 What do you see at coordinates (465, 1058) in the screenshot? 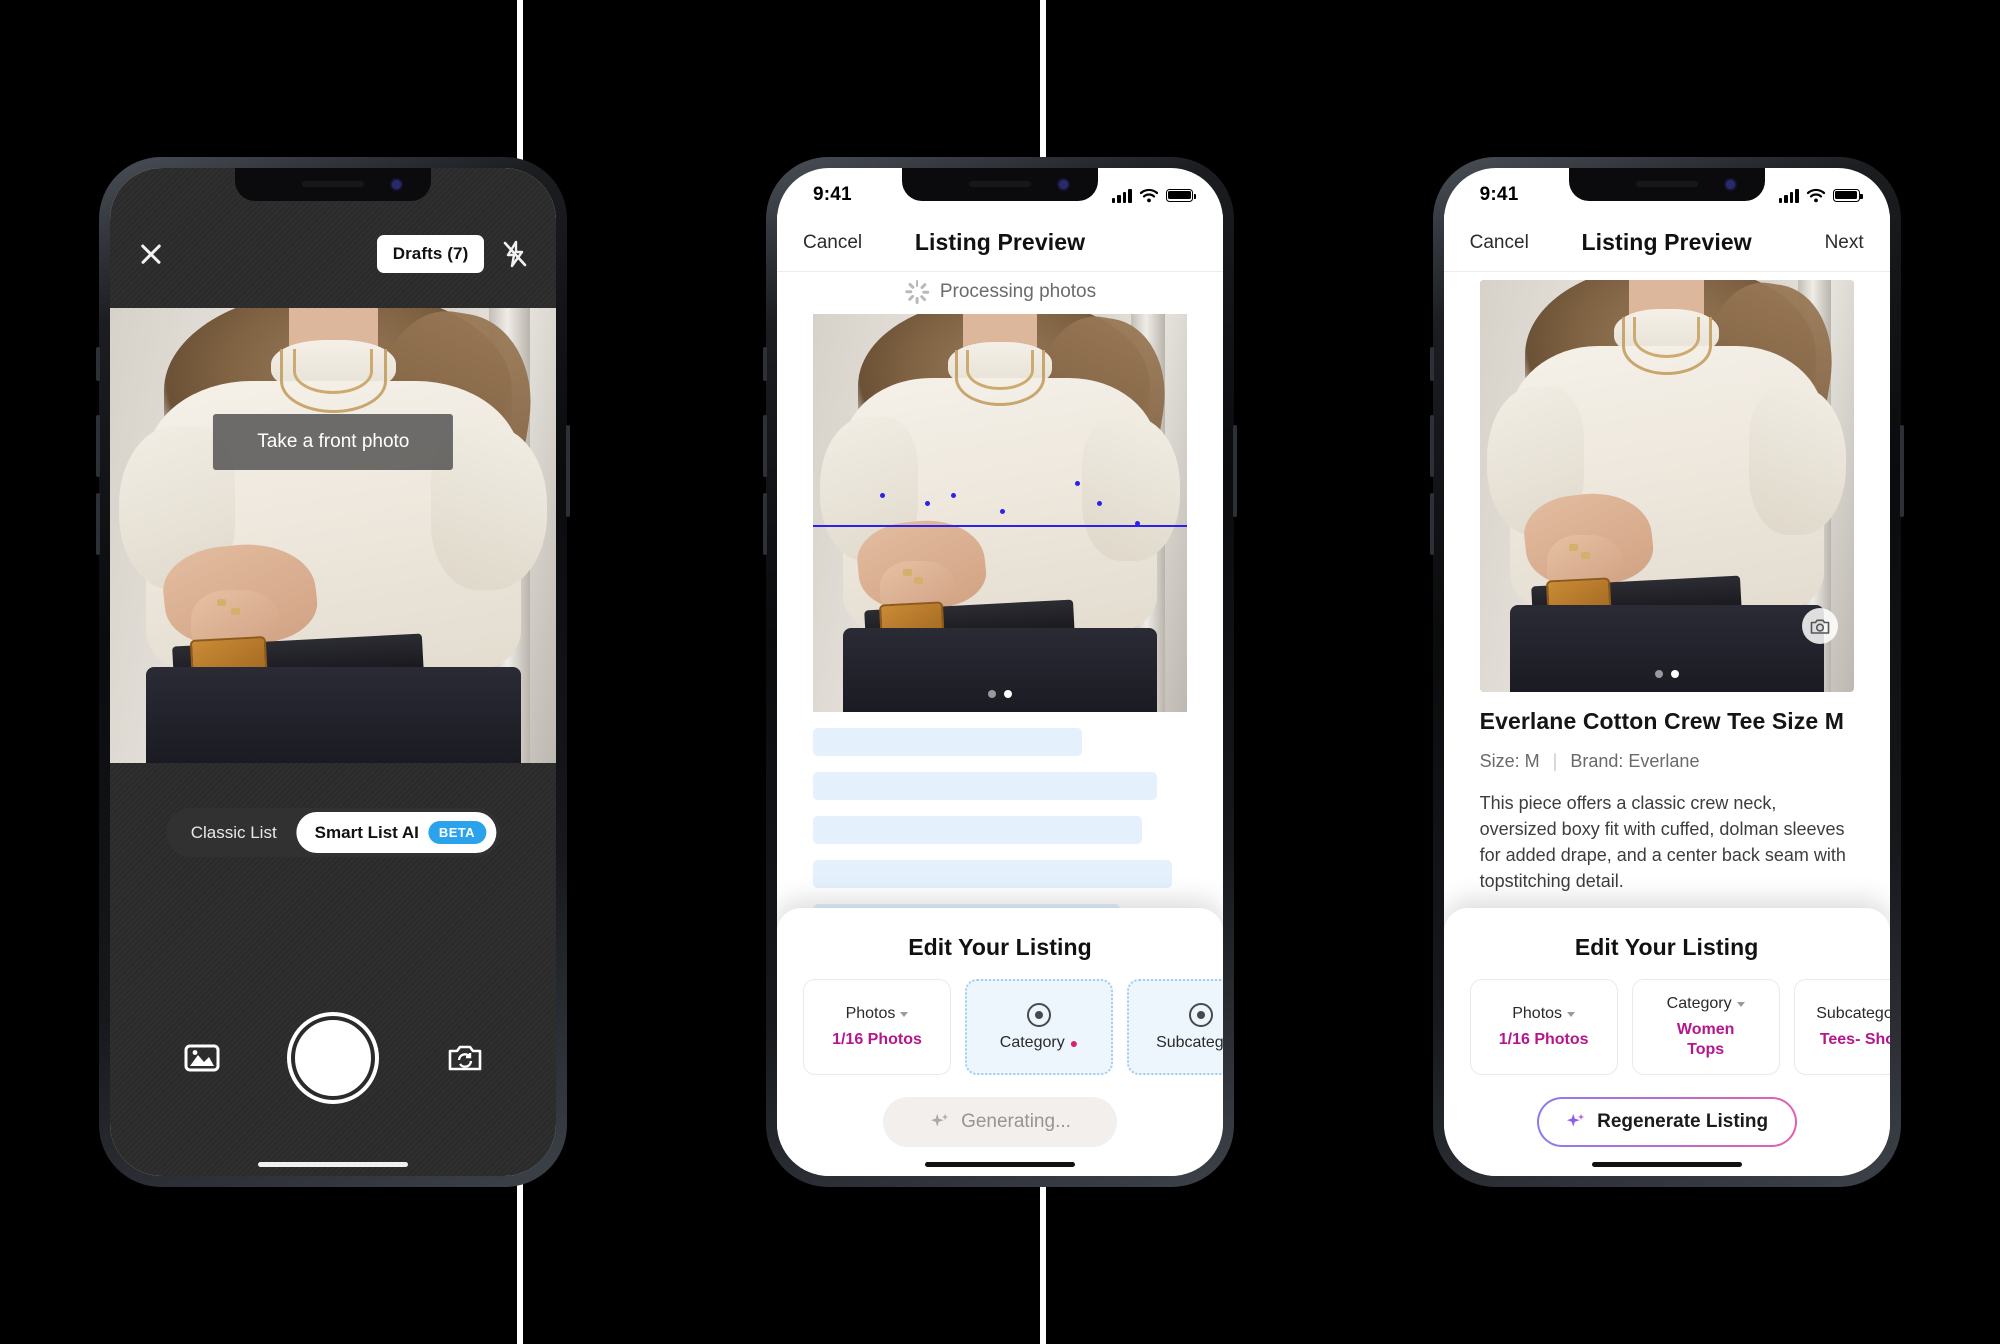
I see `camera-flip-icon` at bounding box center [465, 1058].